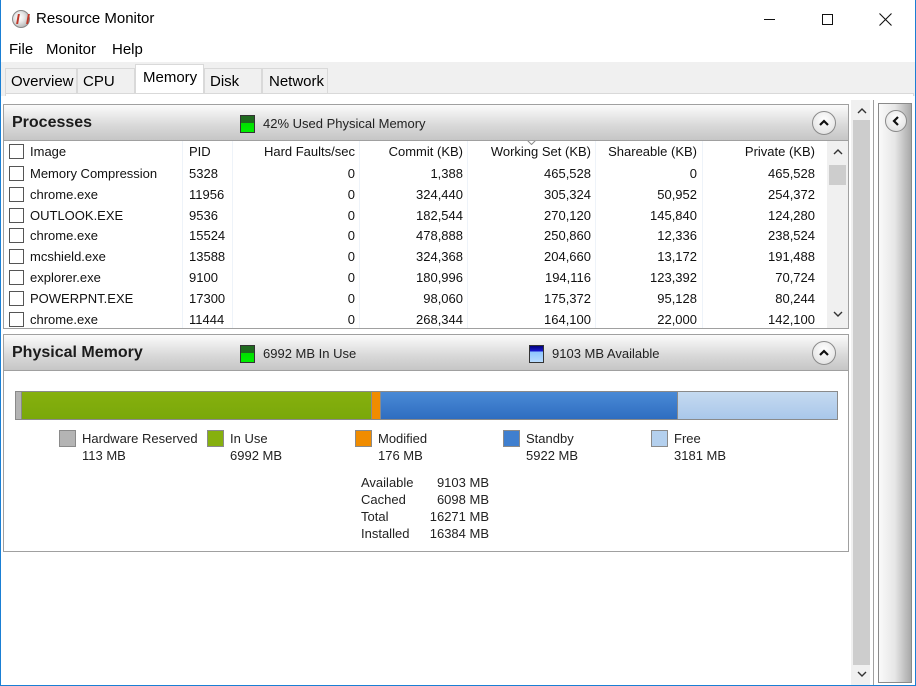 This screenshot has width=916, height=686. What do you see at coordinates (71, 49) in the screenshot?
I see `menu-monitor: Monitor` at bounding box center [71, 49].